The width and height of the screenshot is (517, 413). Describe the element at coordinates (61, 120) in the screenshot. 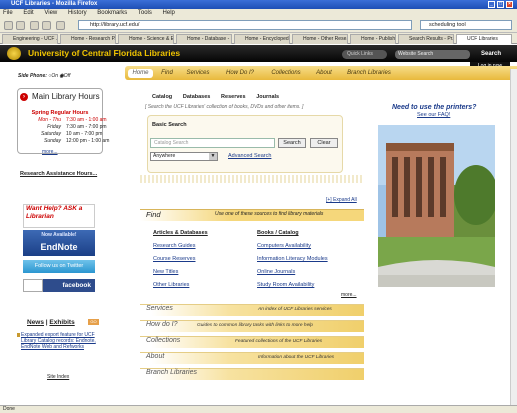

I see `hours-row: Mon - Thu 7:30 am - 1:00 am` at that location.